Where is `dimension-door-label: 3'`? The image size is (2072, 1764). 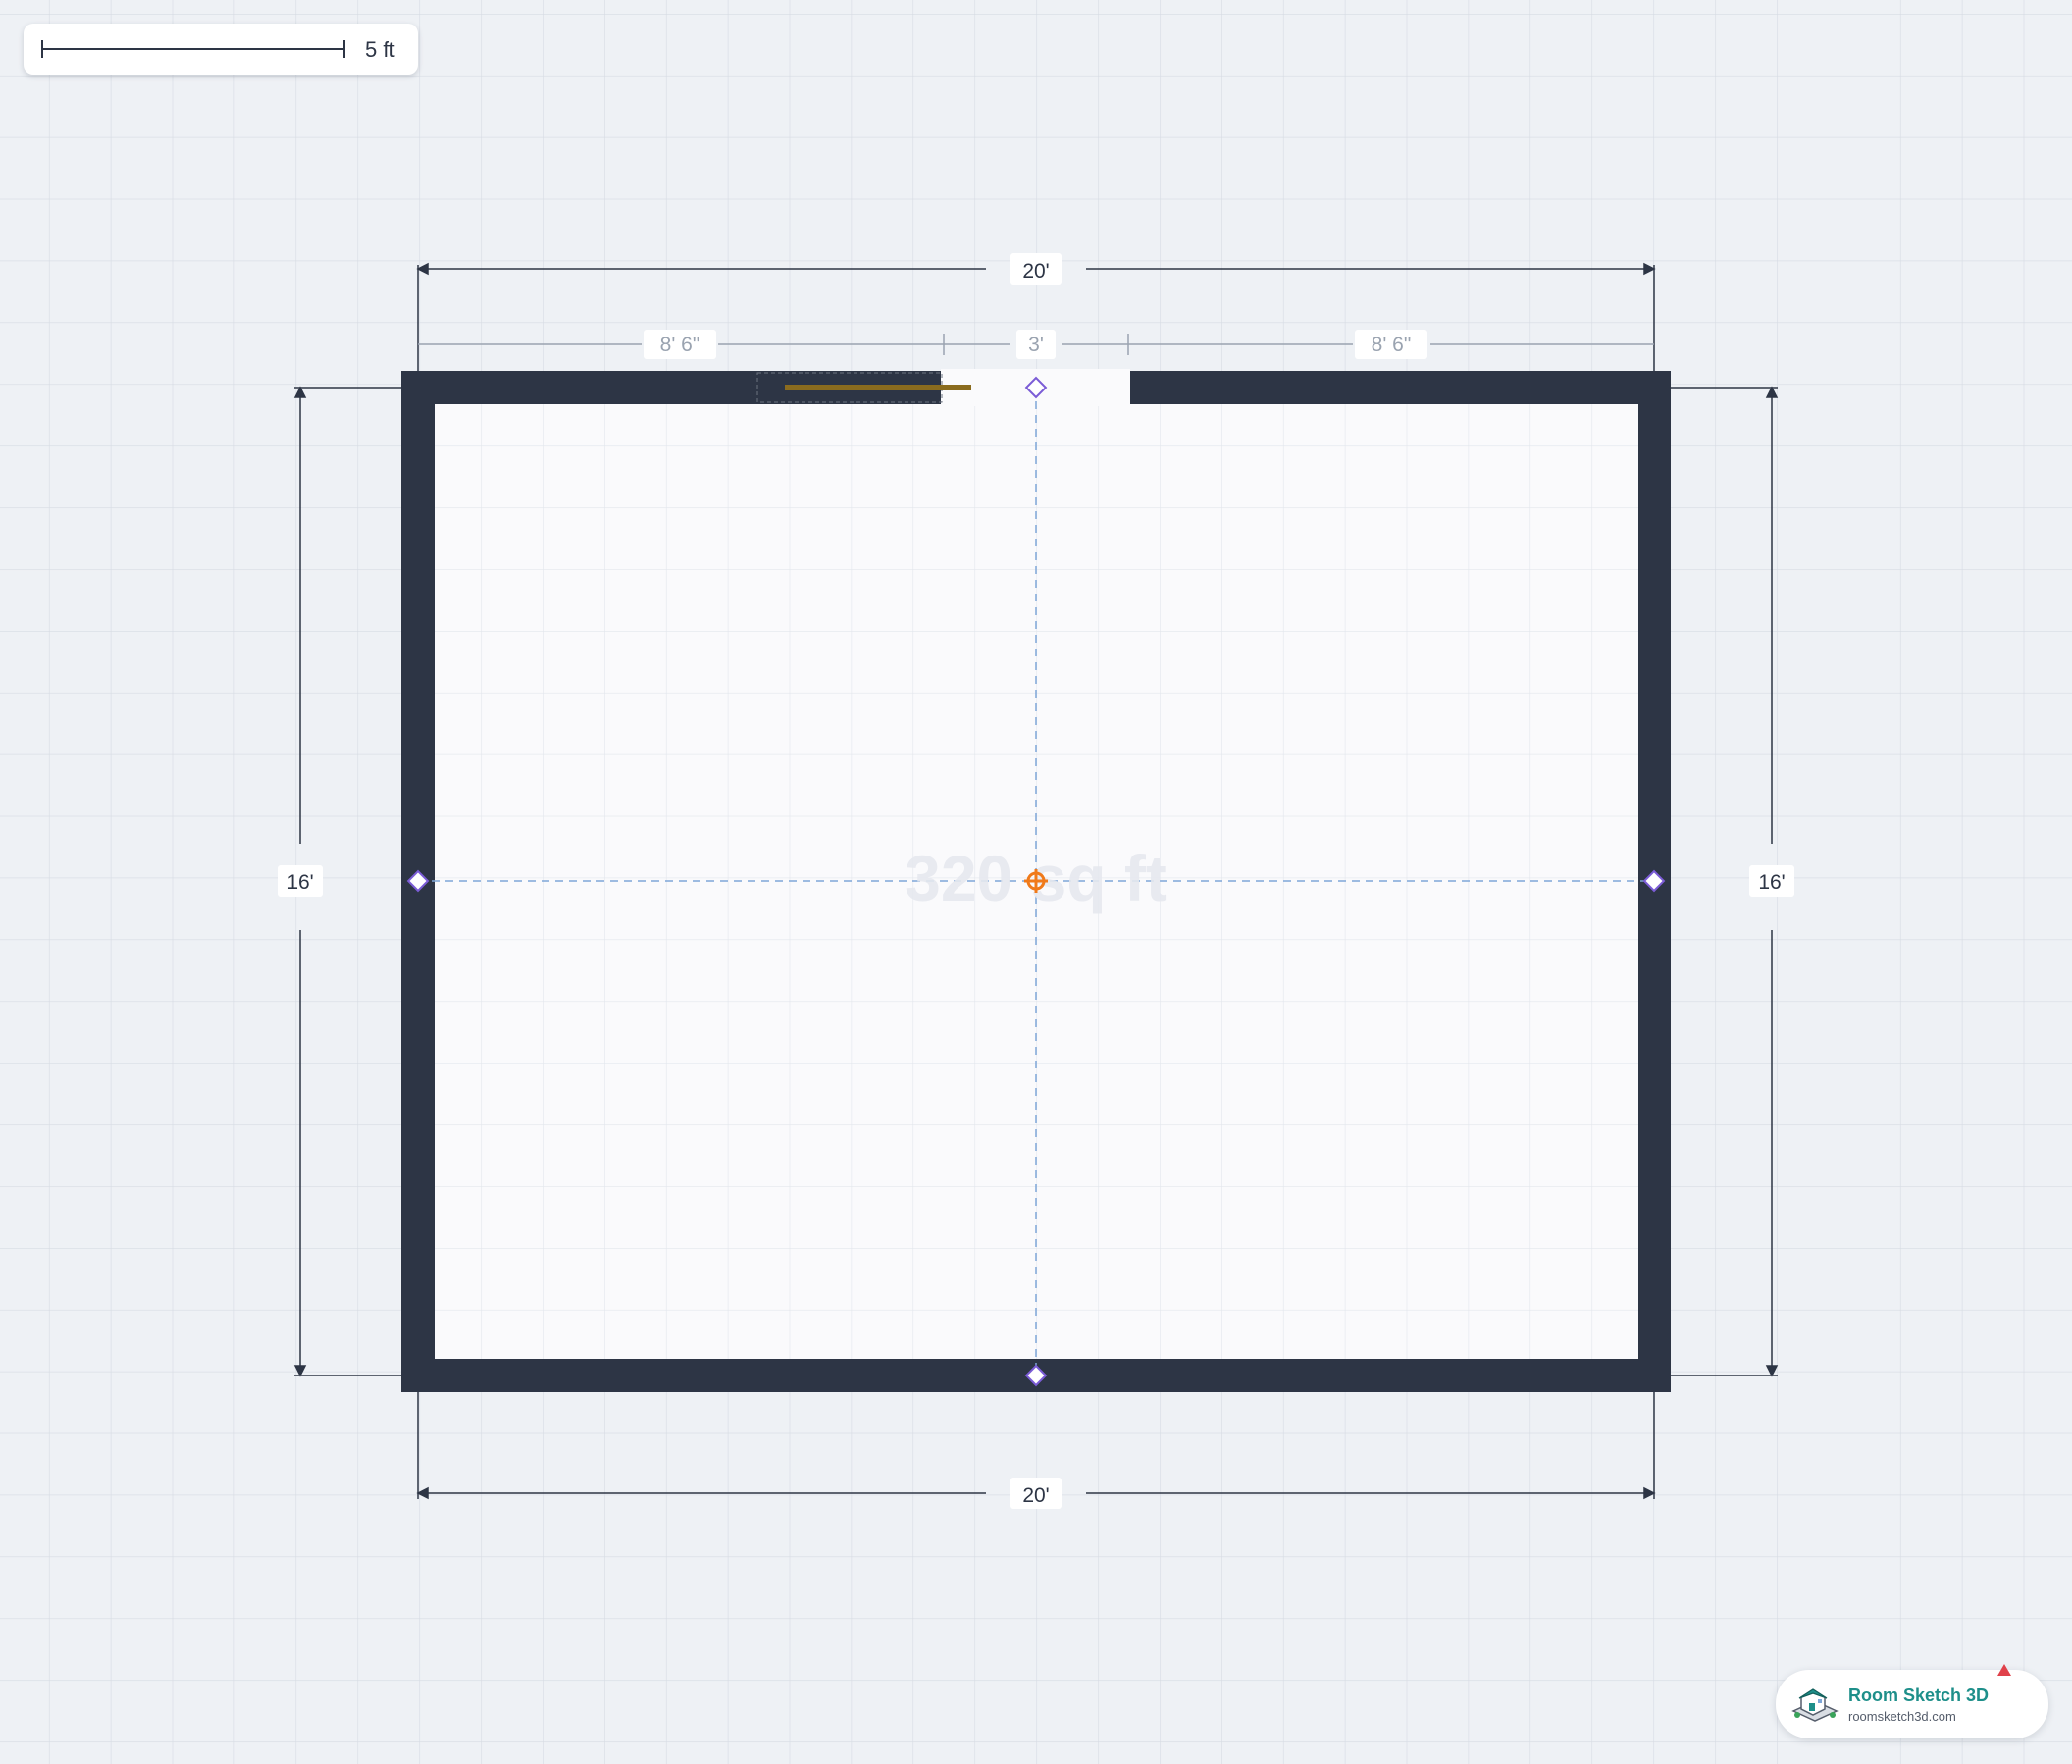
dimension-door-label: 3' is located at coordinates (1036, 345).